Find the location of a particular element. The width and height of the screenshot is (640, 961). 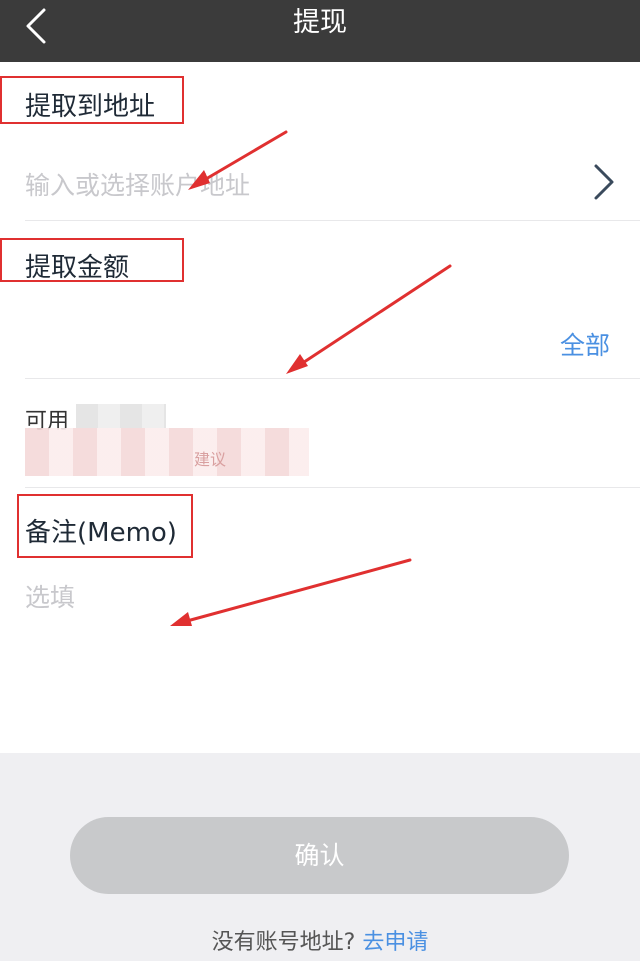

memo-input: 选填 is located at coordinates (50, 596).